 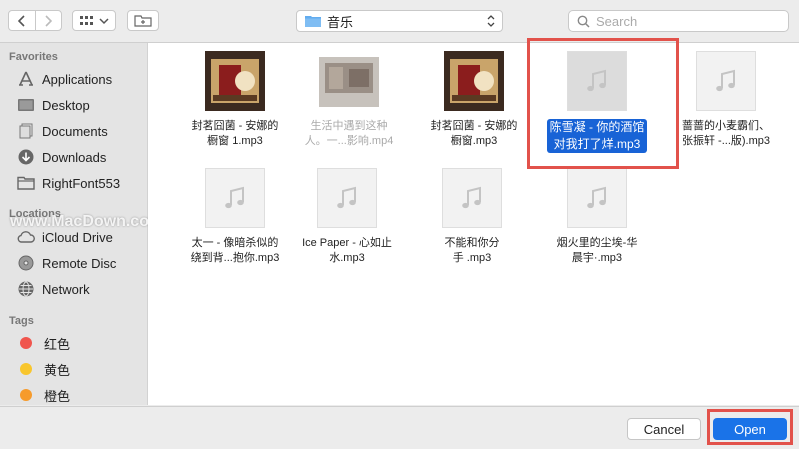 What do you see at coordinates (750, 429) in the screenshot?
I see `open-button: Open` at bounding box center [750, 429].